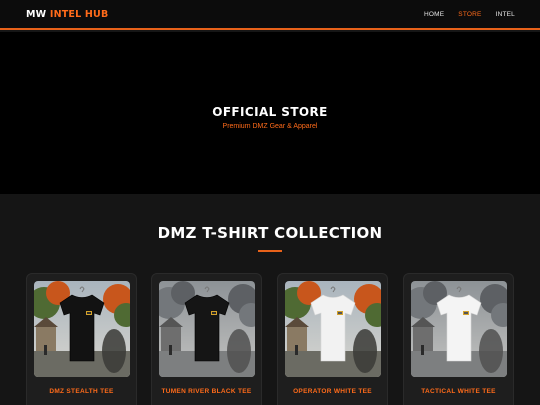 This screenshot has height=405, width=540. Describe the element at coordinates (434, 14) in the screenshot. I see `nav-home-link: HOME` at that location.